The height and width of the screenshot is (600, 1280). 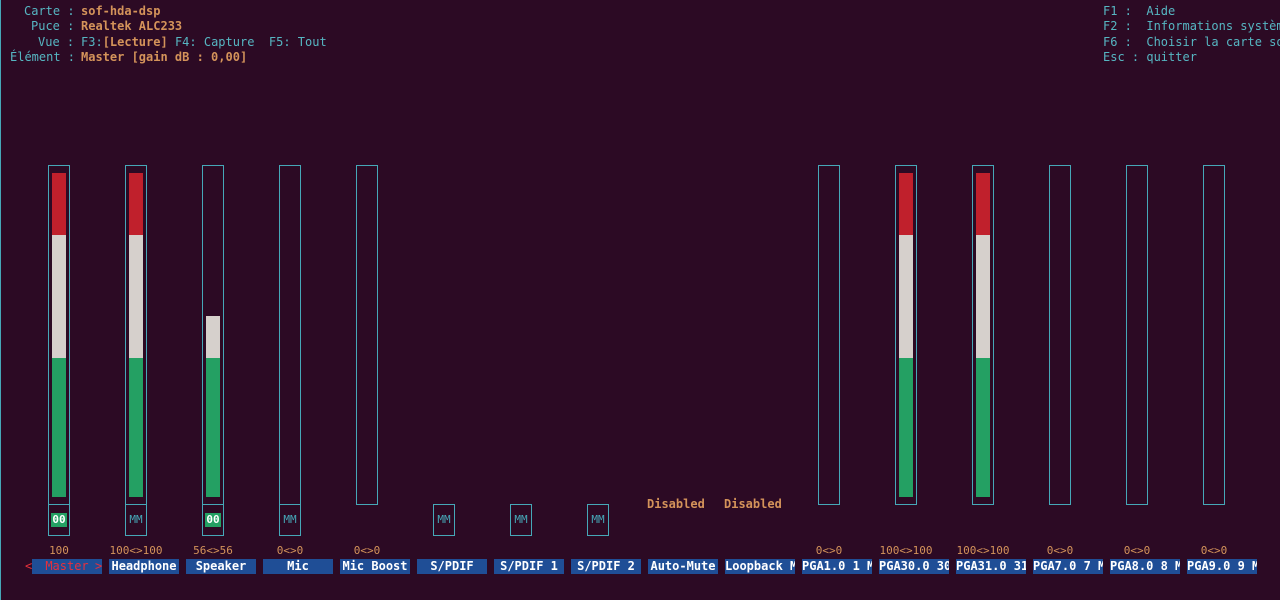 What do you see at coordinates (290, 42) in the screenshot?
I see `view-f5: F5: Tout` at bounding box center [290, 42].